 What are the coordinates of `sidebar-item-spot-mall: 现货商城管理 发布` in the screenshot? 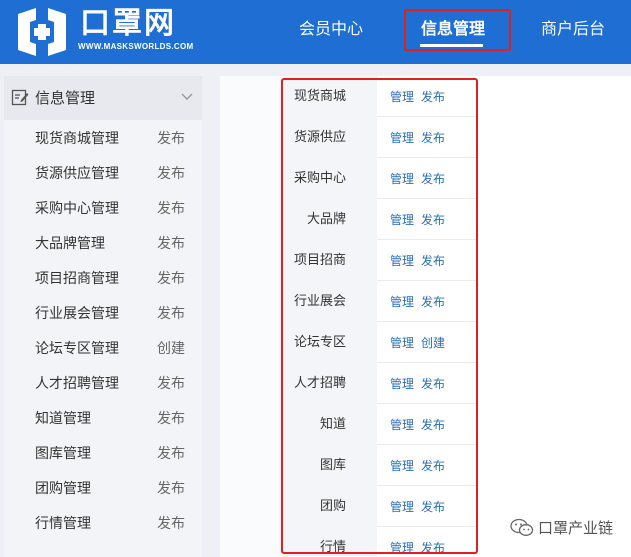 It's located at (103, 139).